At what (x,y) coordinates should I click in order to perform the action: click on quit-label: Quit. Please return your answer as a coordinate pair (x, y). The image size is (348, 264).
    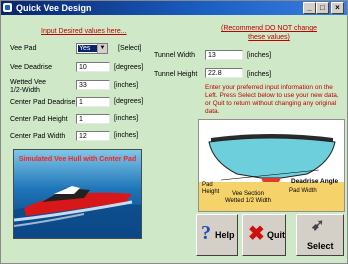
    Looking at the image, I should click on (276, 235).